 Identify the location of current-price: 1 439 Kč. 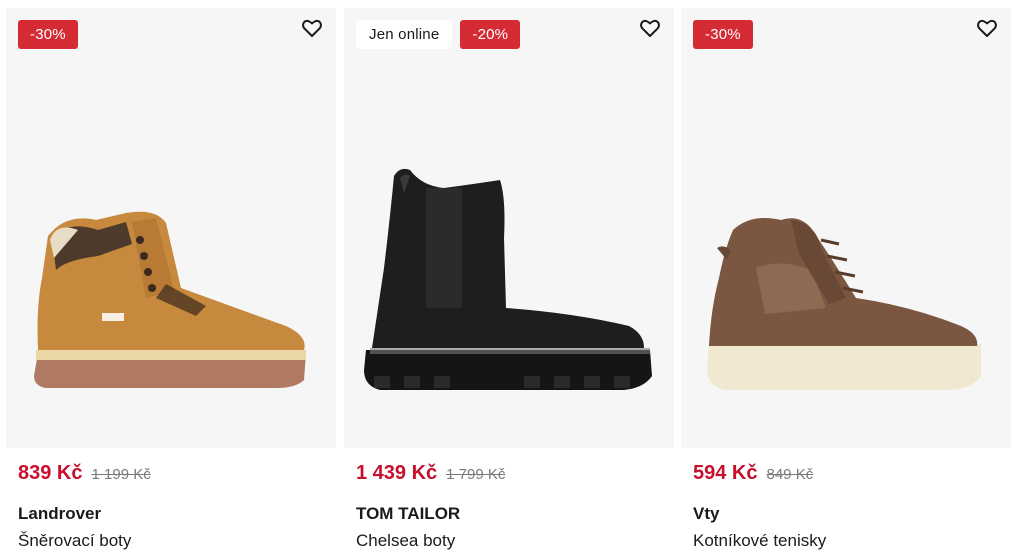
(397, 473).